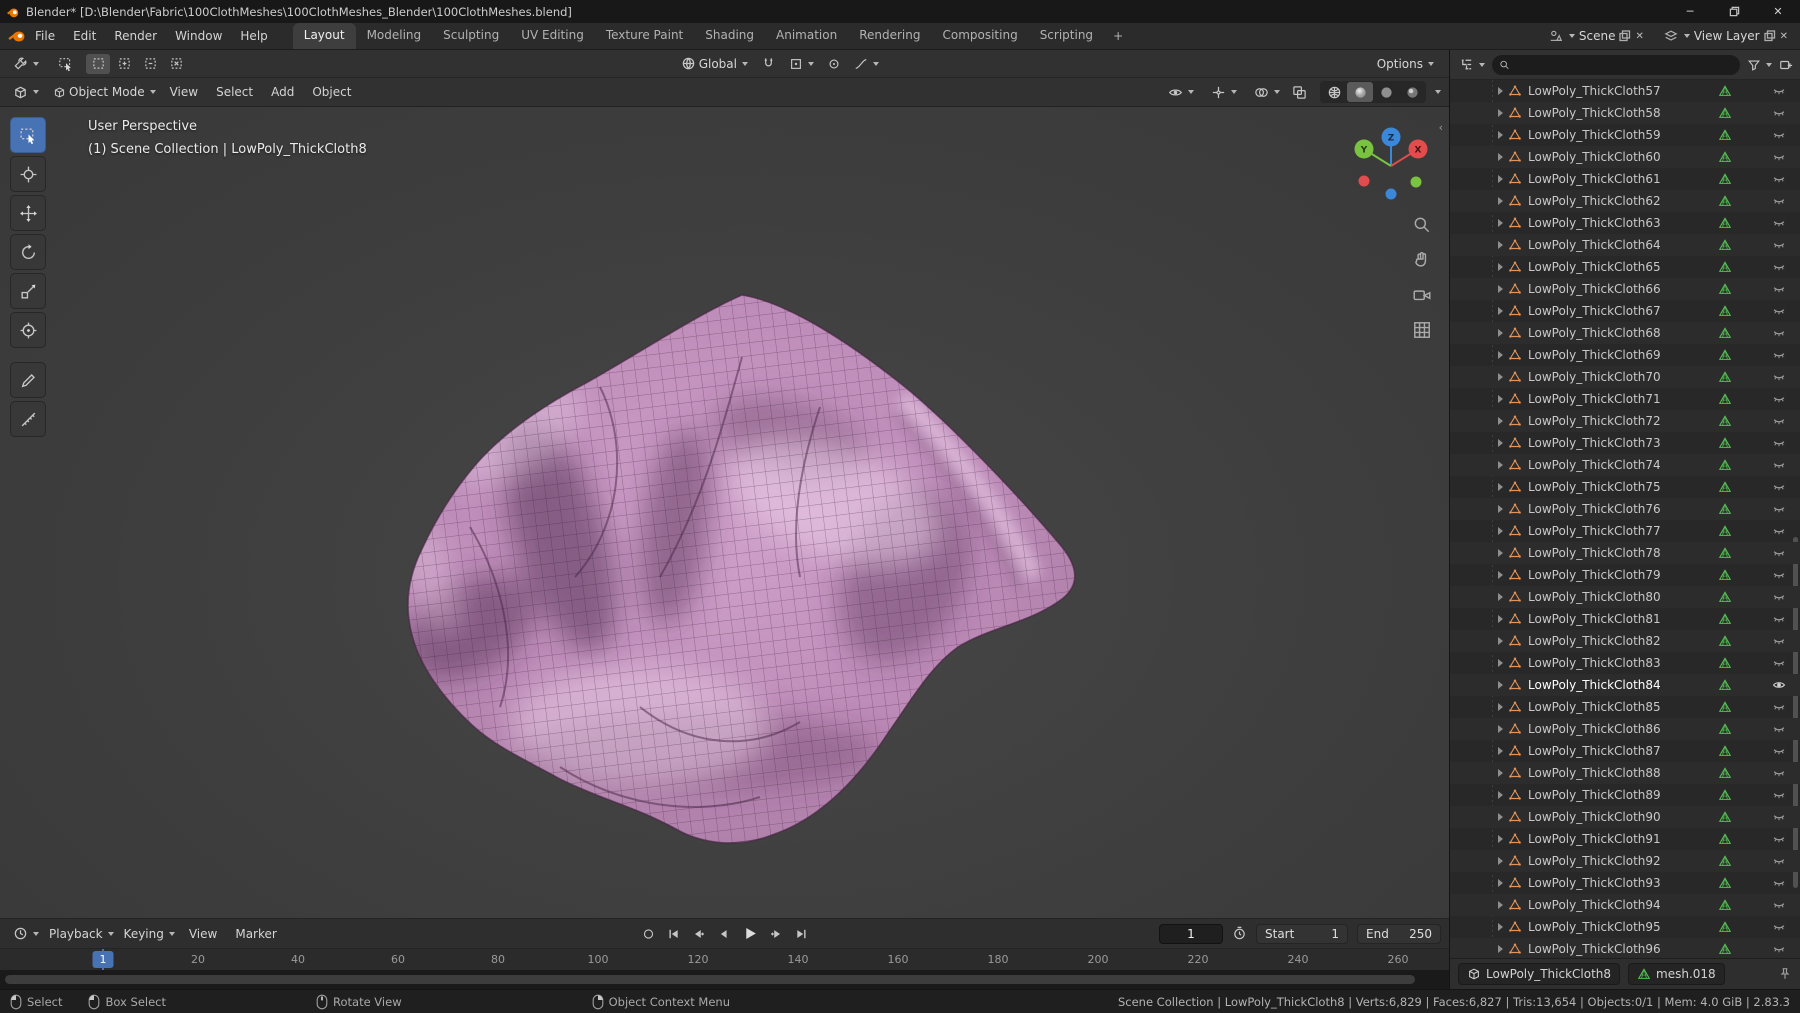 The image size is (1800, 1013). What do you see at coordinates (1620, 399) in the screenshot?
I see `outliner-item-label: LowPoly_ThickCloth71` at bounding box center [1620, 399].